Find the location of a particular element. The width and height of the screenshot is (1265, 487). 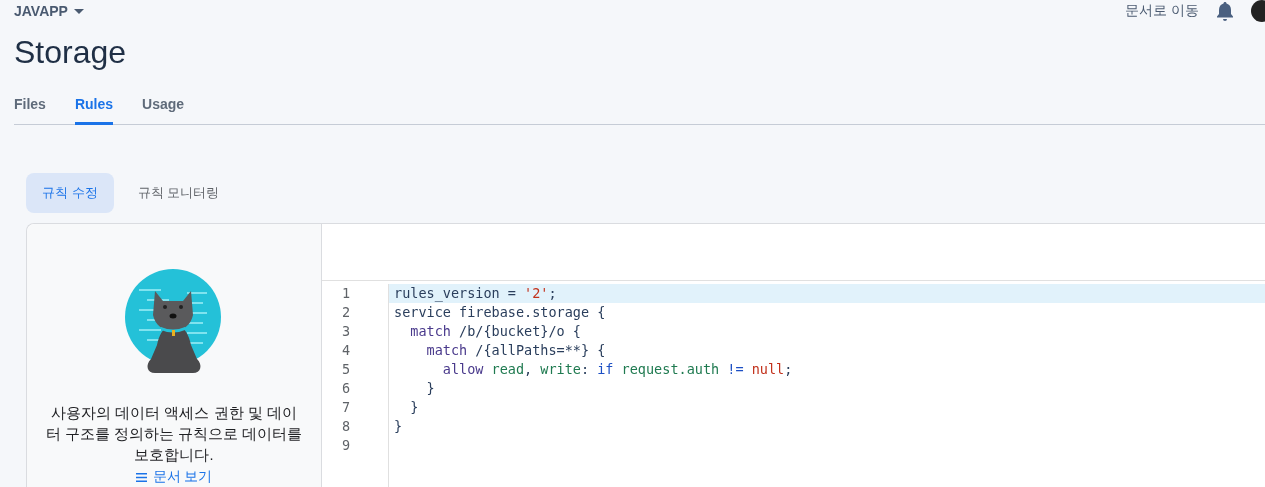

line-number: 5 is located at coordinates (346, 369).